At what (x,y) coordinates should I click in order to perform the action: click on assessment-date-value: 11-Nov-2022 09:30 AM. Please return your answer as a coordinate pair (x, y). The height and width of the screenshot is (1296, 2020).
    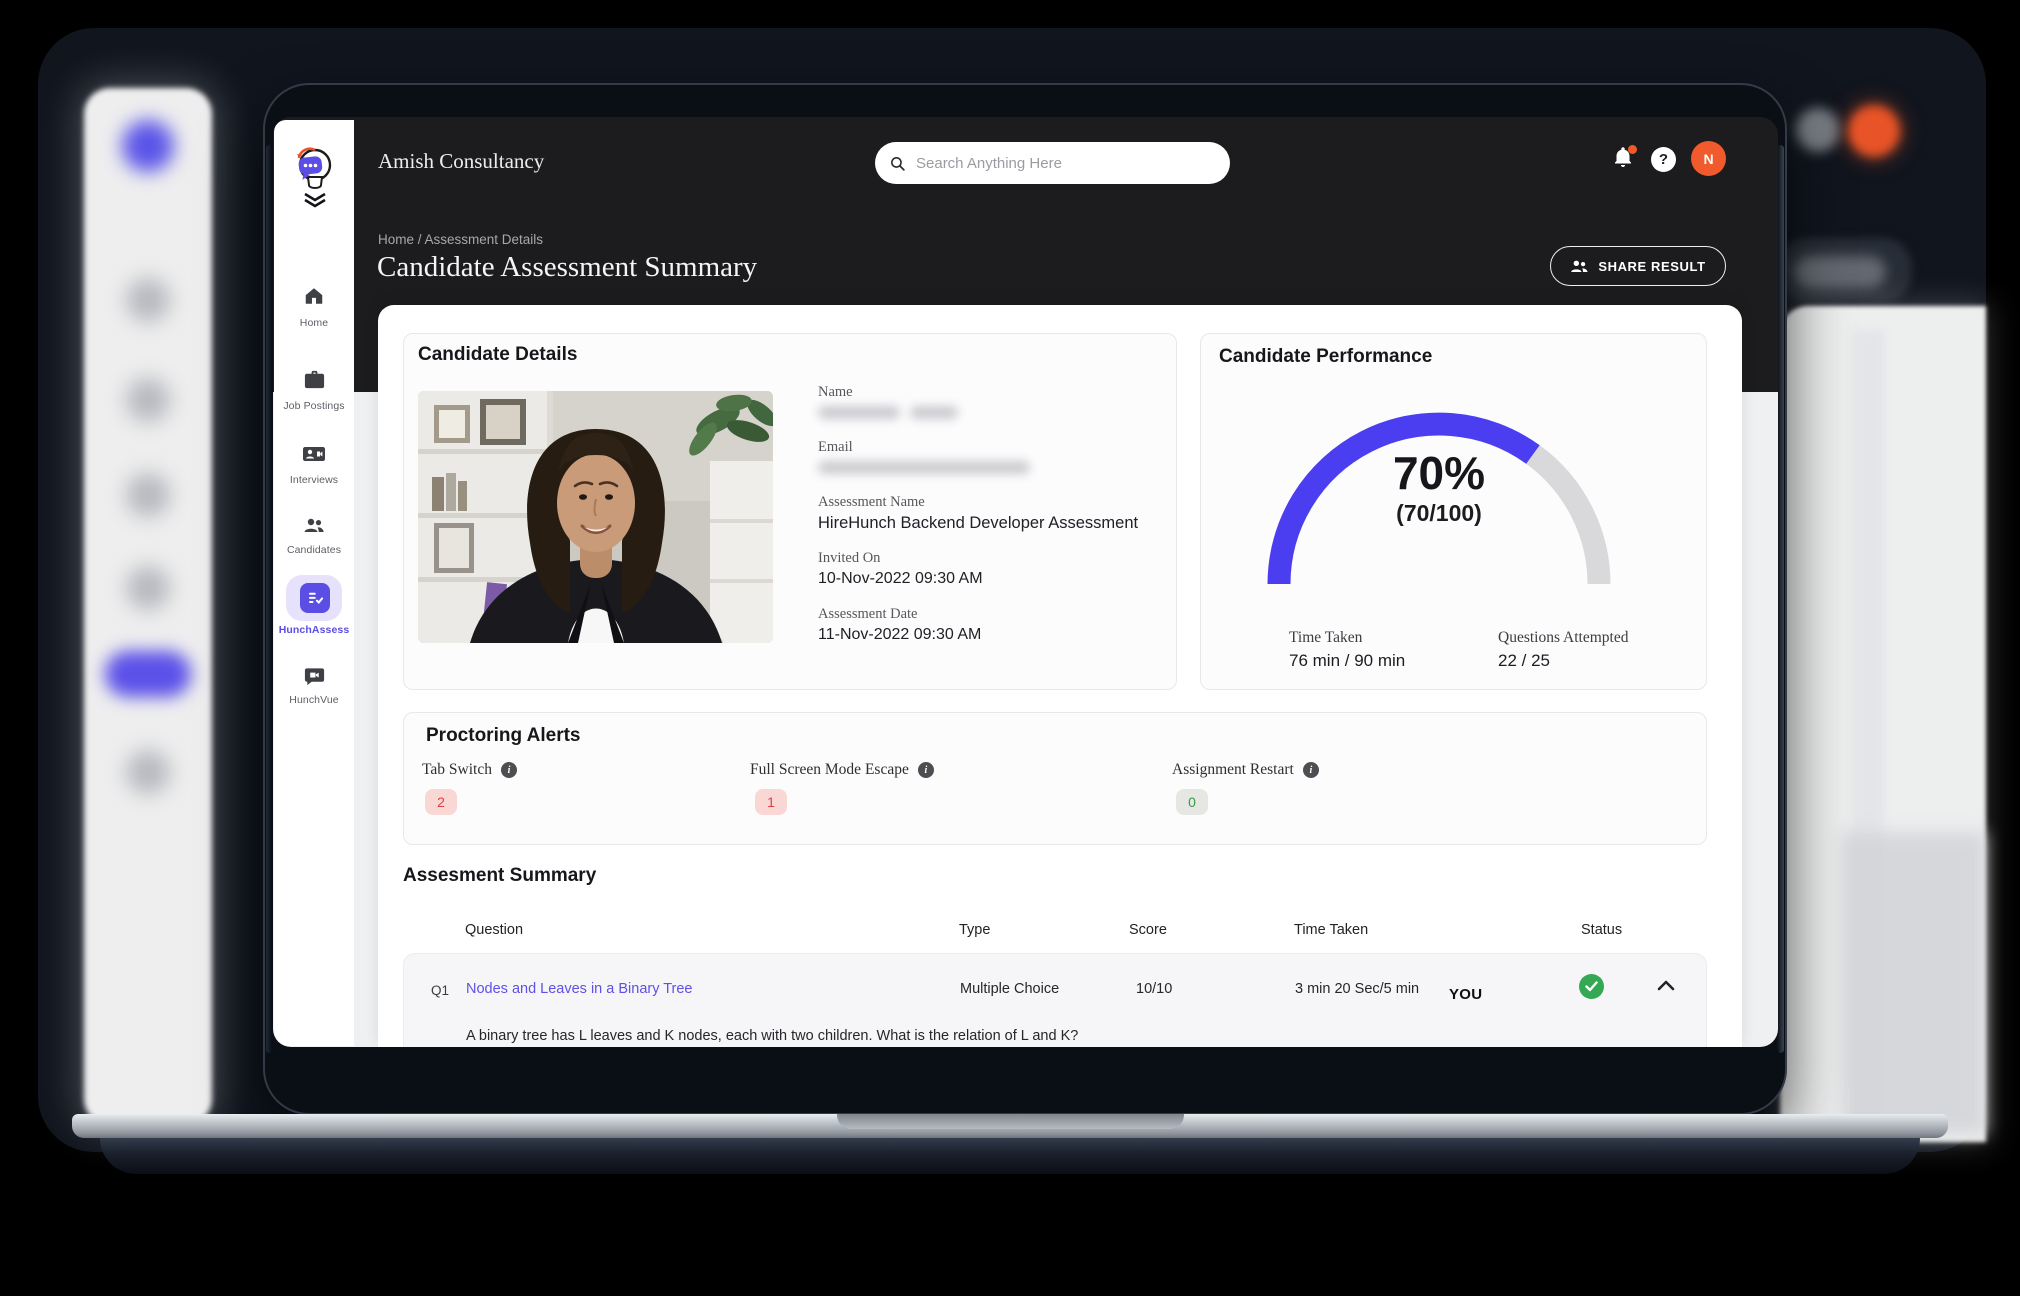
    Looking at the image, I should click on (900, 634).